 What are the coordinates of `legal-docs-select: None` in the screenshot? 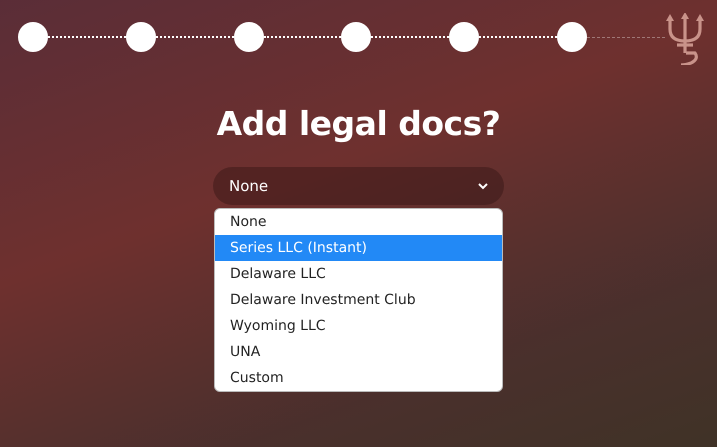 It's located at (358, 186).